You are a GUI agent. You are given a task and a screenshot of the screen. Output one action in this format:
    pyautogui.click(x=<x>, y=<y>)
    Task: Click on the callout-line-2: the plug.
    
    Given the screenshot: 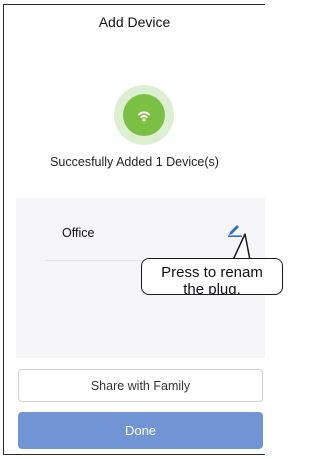 What is the action you would take?
    pyautogui.click(x=212, y=288)
    